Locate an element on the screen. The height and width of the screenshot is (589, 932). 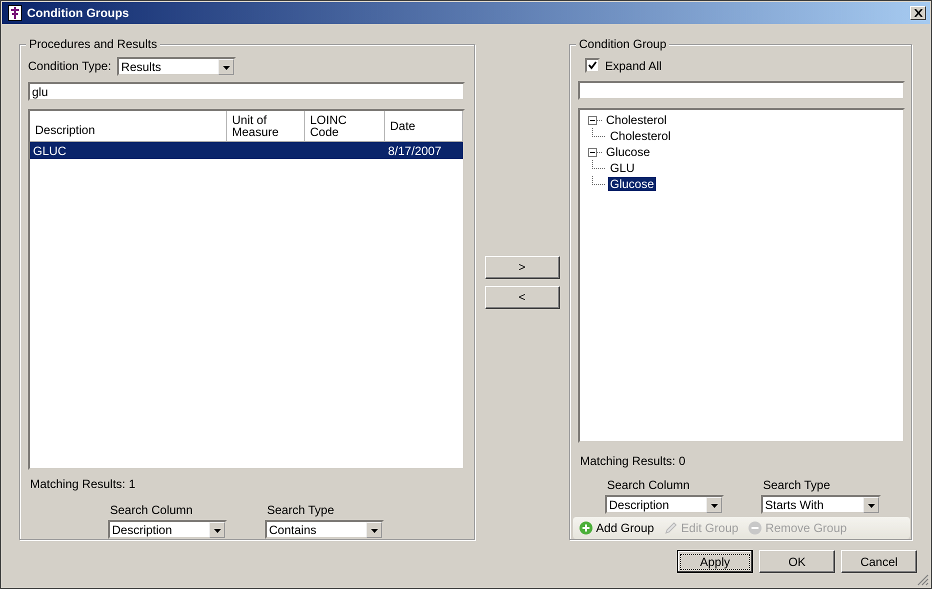
close-button is located at coordinates (918, 13).